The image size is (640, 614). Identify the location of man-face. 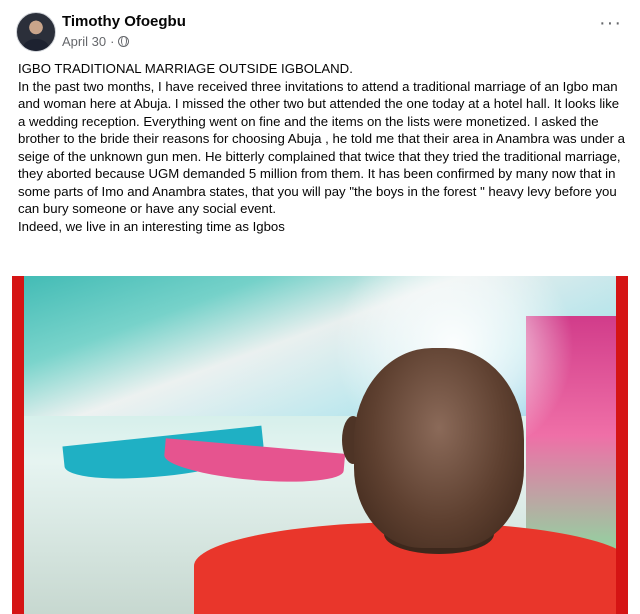
(439, 448).